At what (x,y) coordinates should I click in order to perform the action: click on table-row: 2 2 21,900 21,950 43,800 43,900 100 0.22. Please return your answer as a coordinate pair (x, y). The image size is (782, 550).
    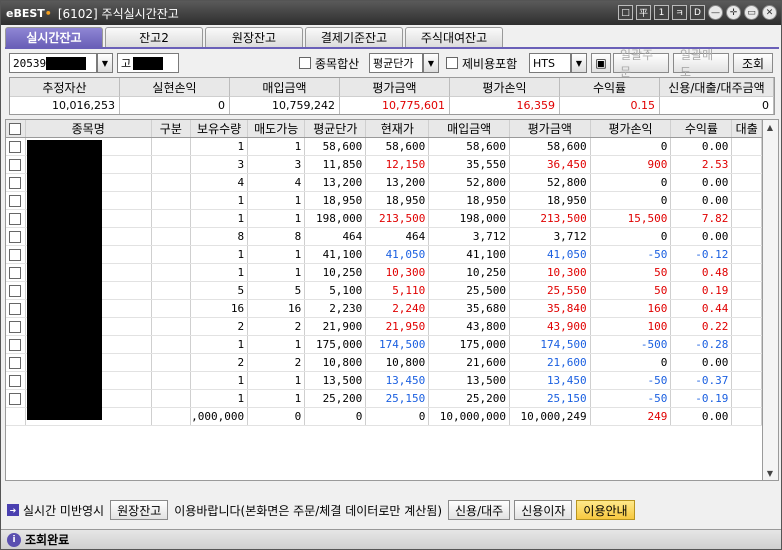
    Looking at the image, I should click on (384, 327).